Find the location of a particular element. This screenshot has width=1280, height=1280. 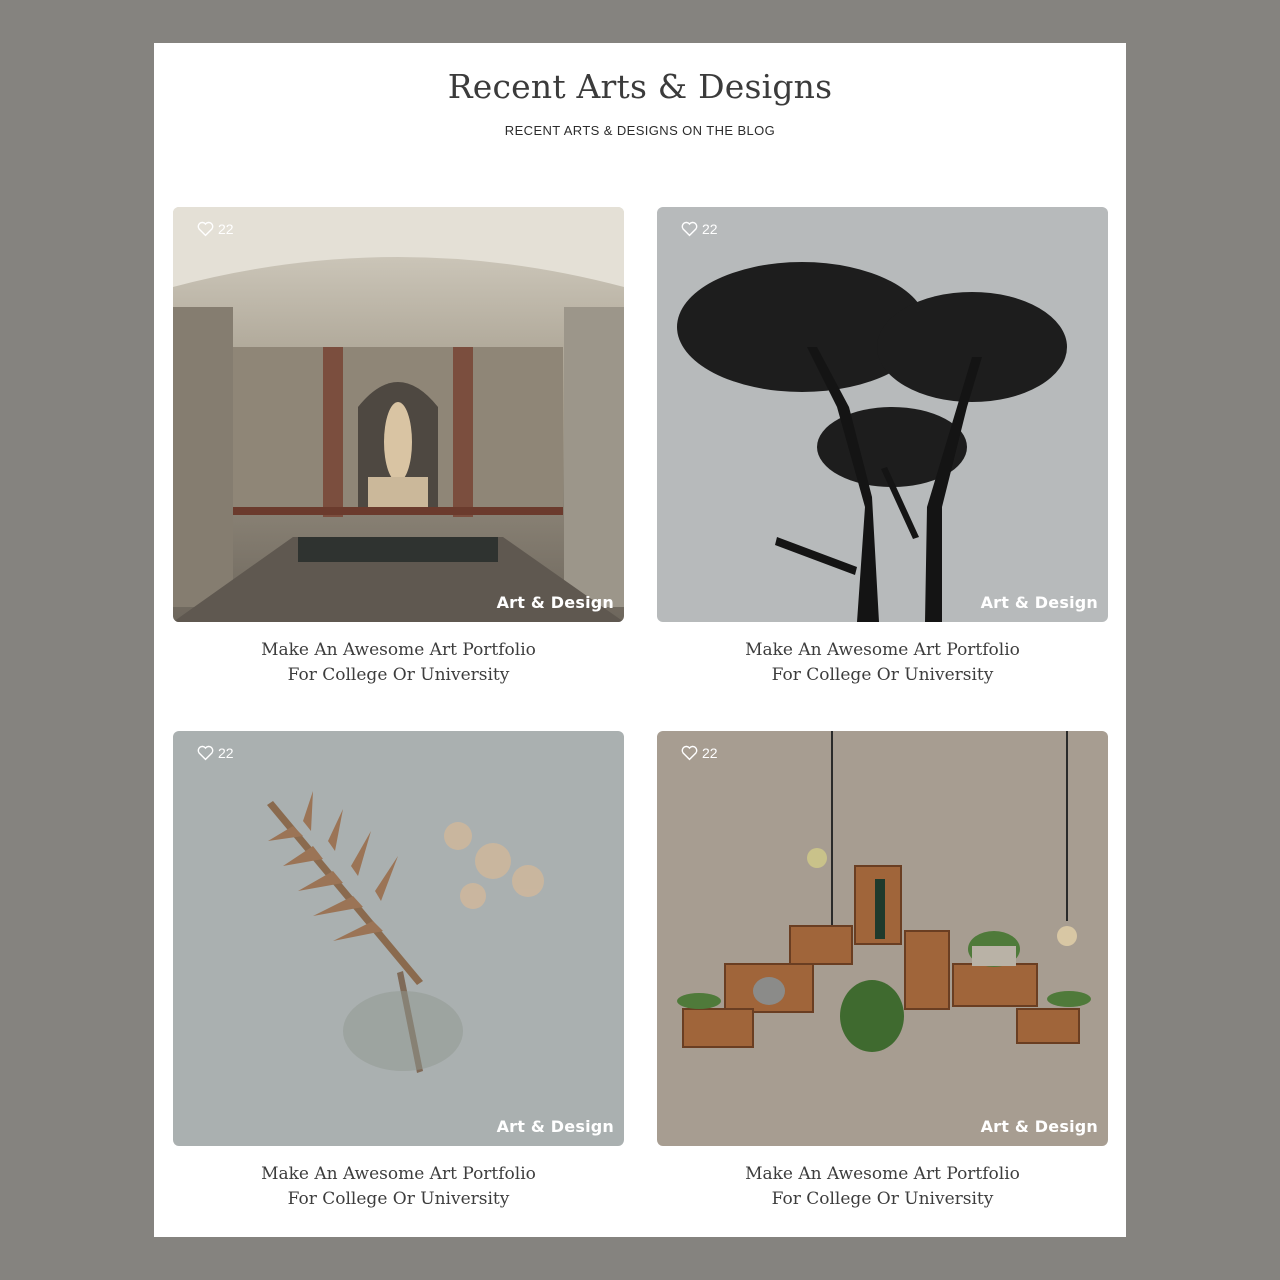

section-title: Recent Arts & Designs is located at coordinates (640, 86).